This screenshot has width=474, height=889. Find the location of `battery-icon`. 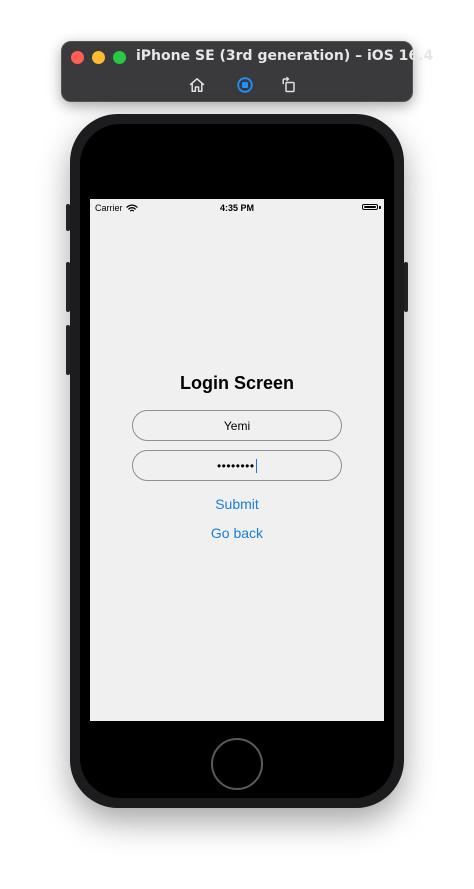

battery-icon is located at coordinates (370, 207).